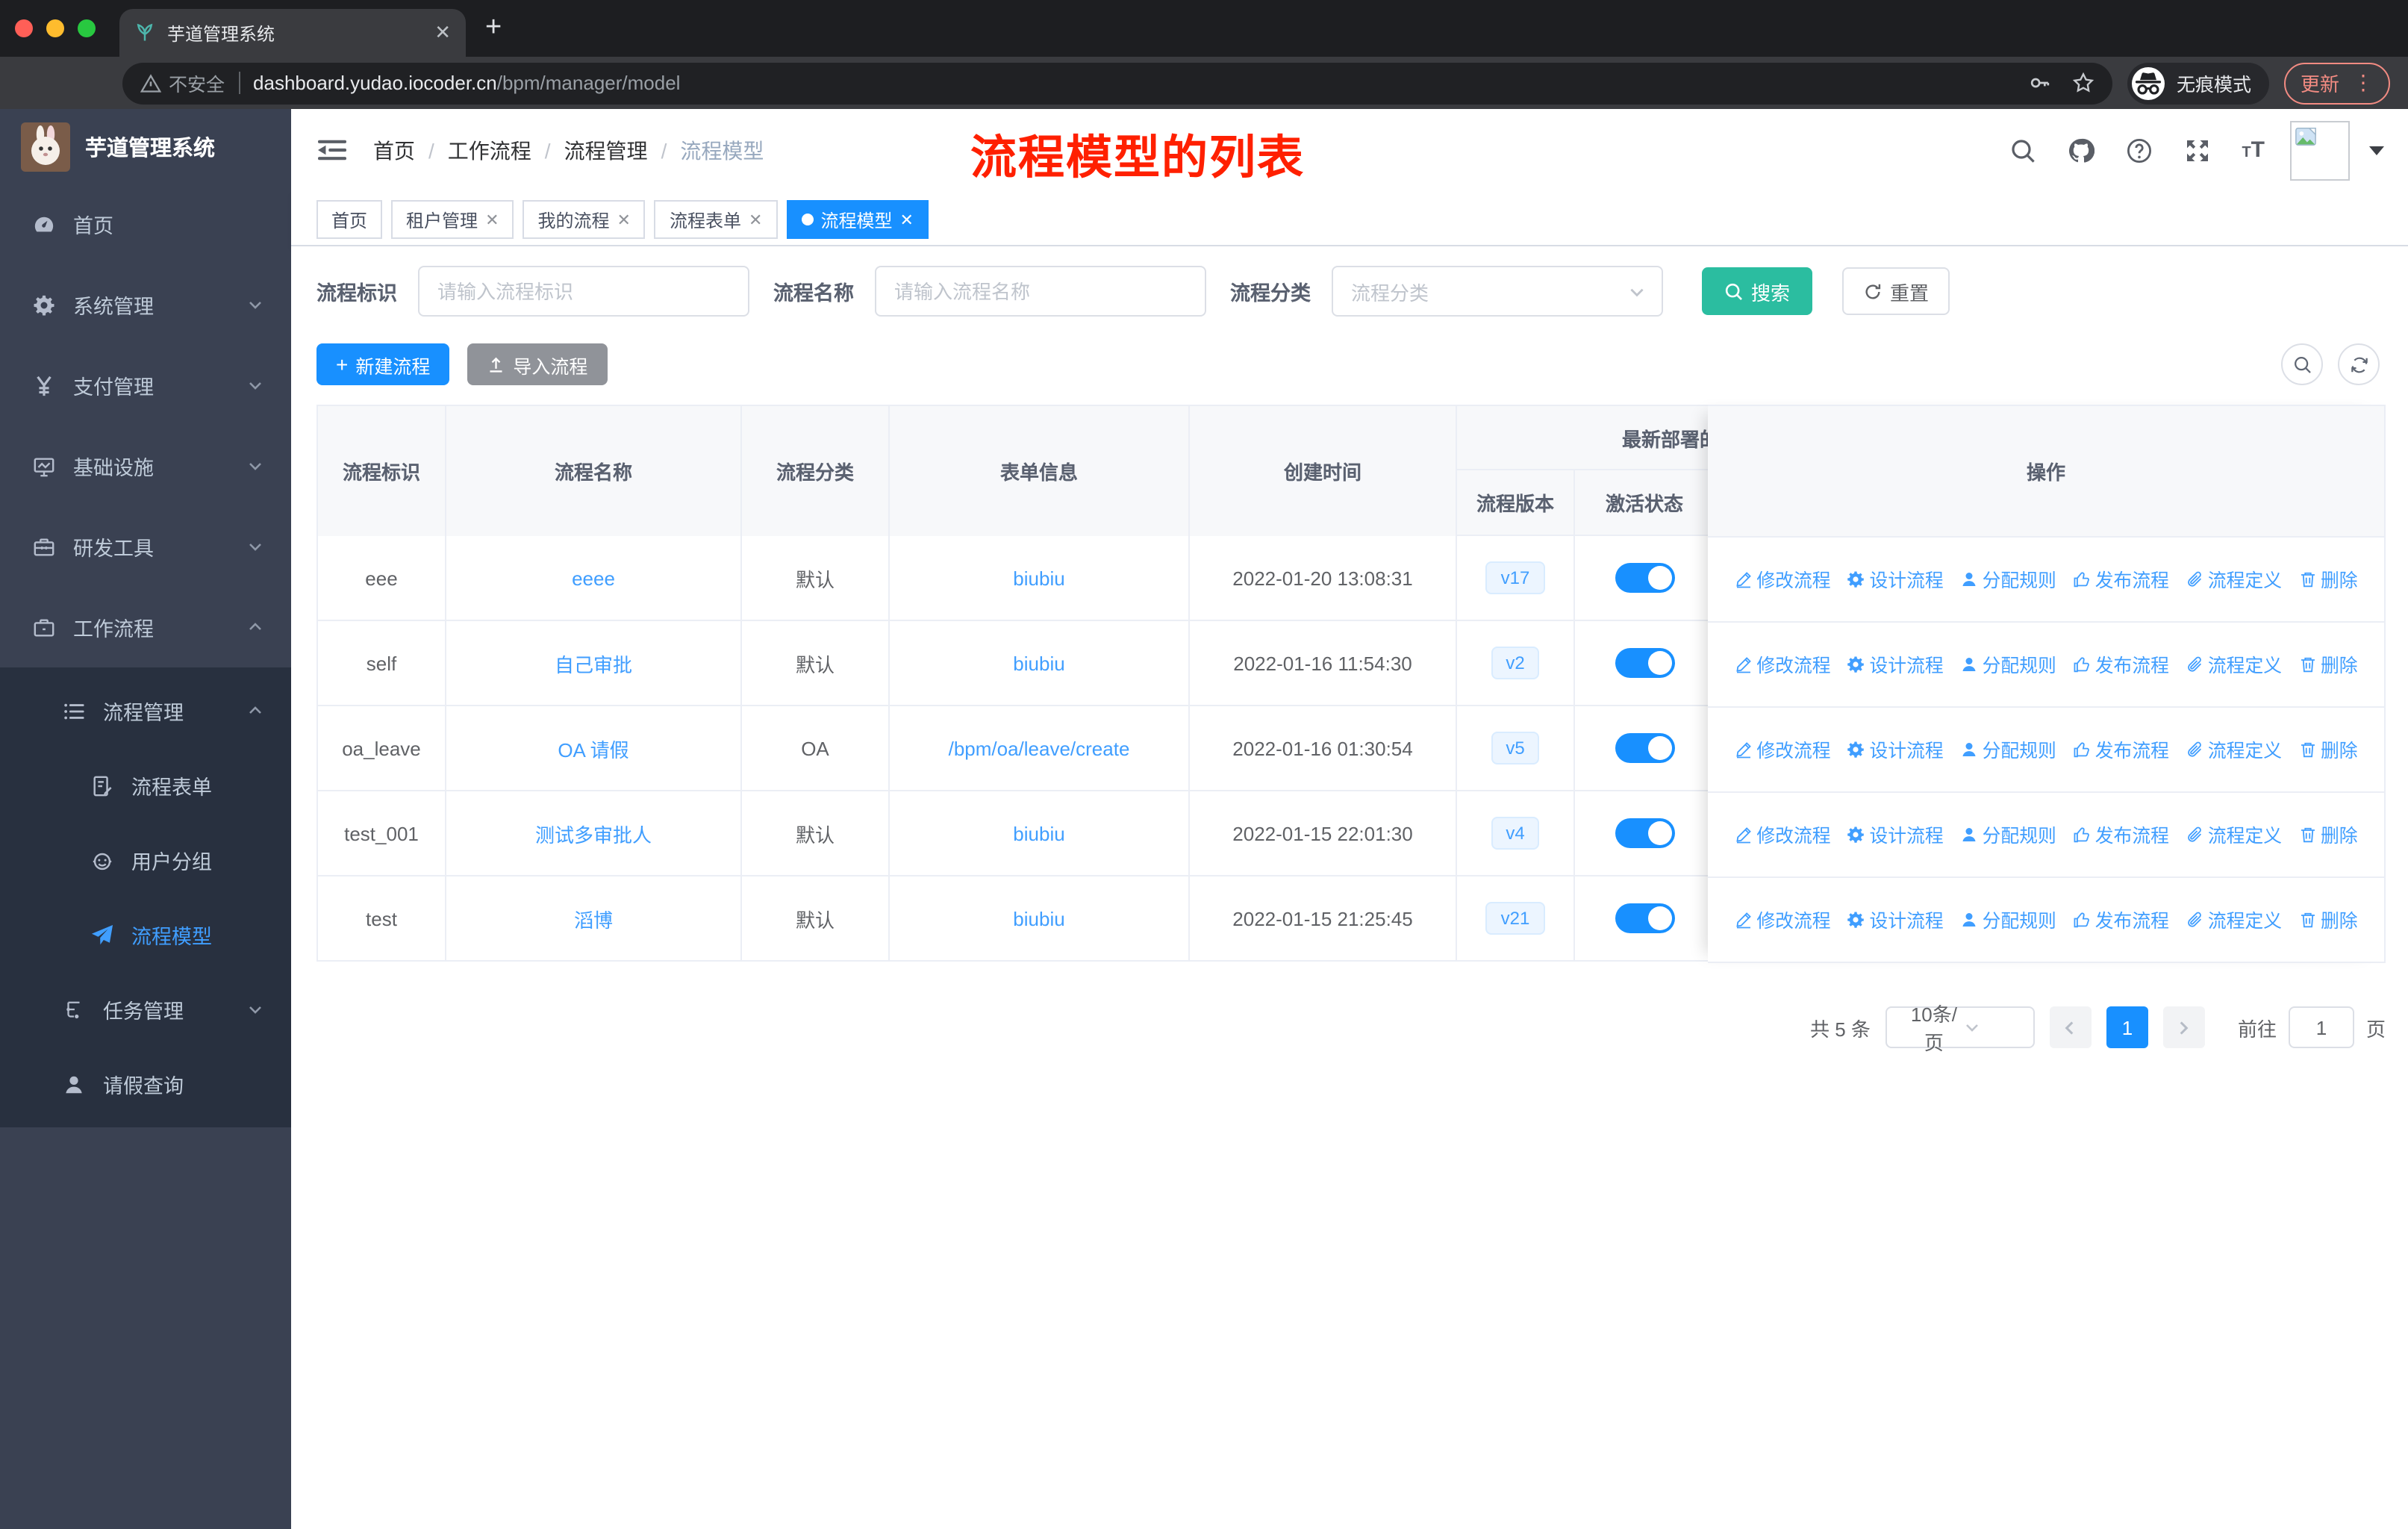  Describe the element at coordinates (593, 578) in the screenshot. I see `process-name-link: eeee` at that location.